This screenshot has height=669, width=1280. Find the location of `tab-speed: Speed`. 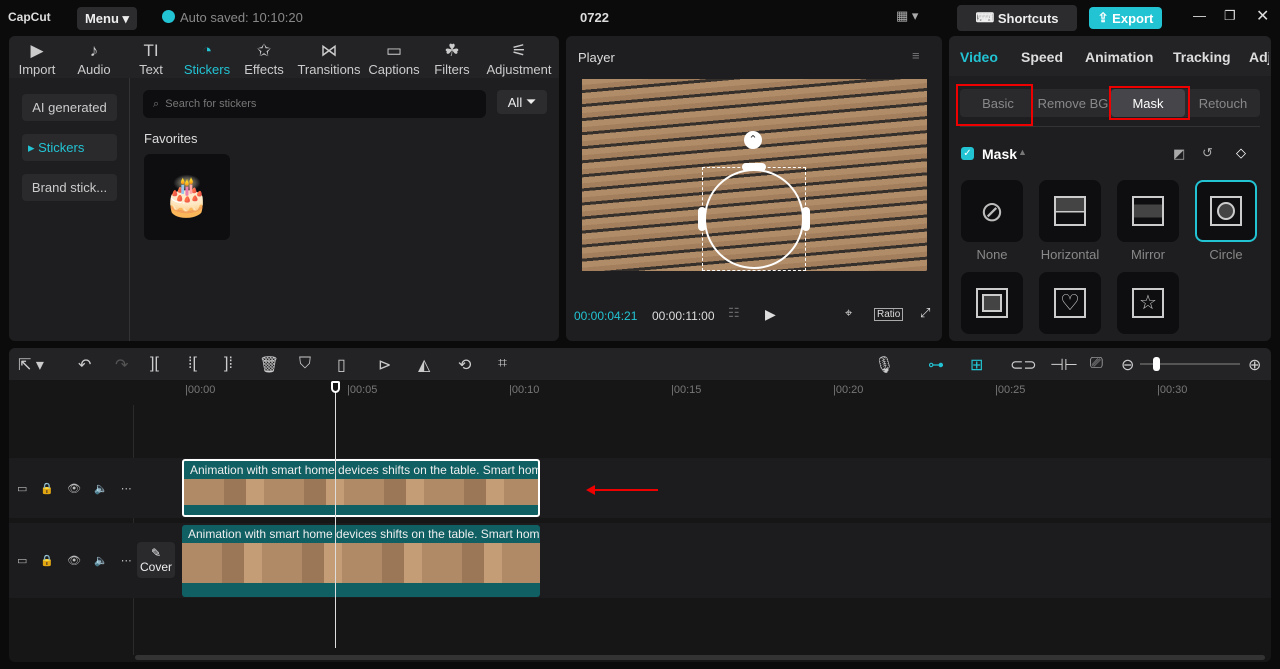

tab-speed: Speed is located at coordinates (1042, 57).